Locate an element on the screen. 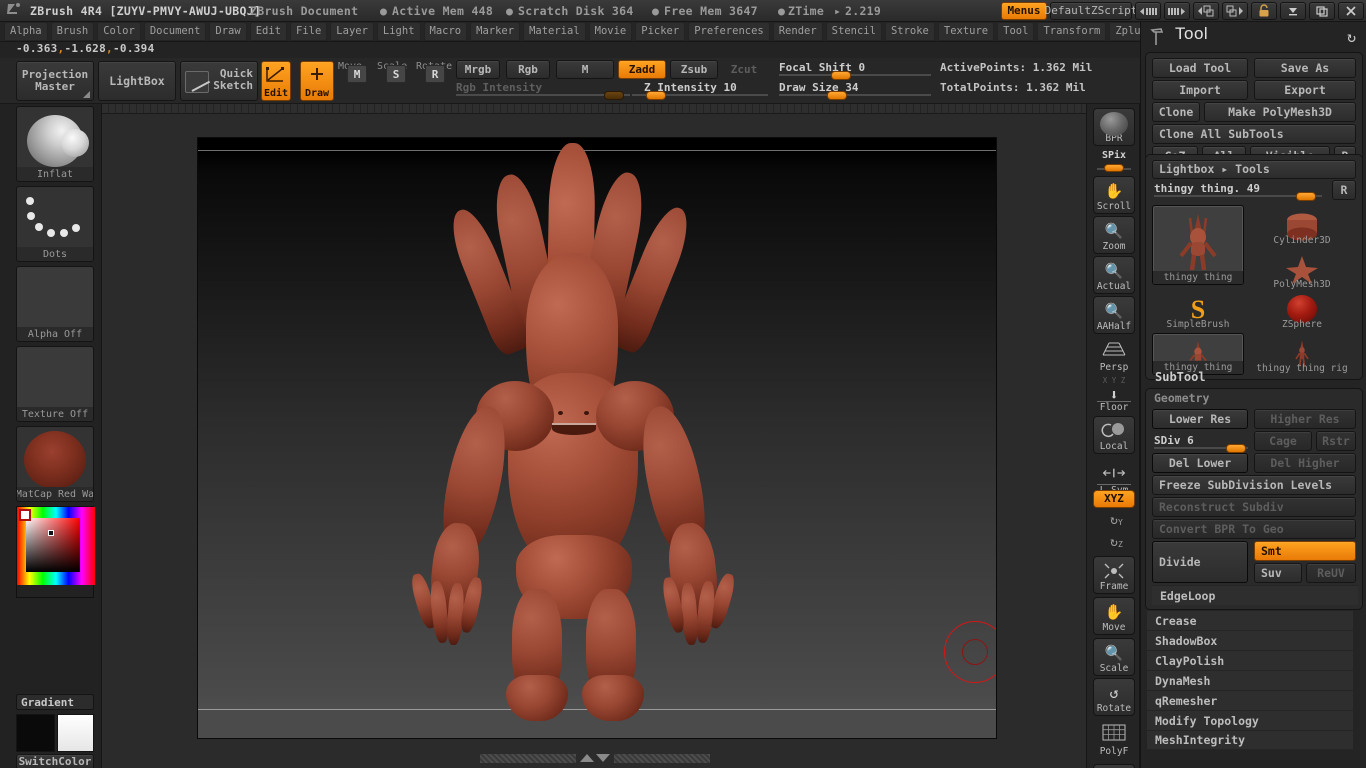 The height and width of the screenshot is (768, 1366). claypolish-section: ClayPolish is located at coordinates (1250, 660).